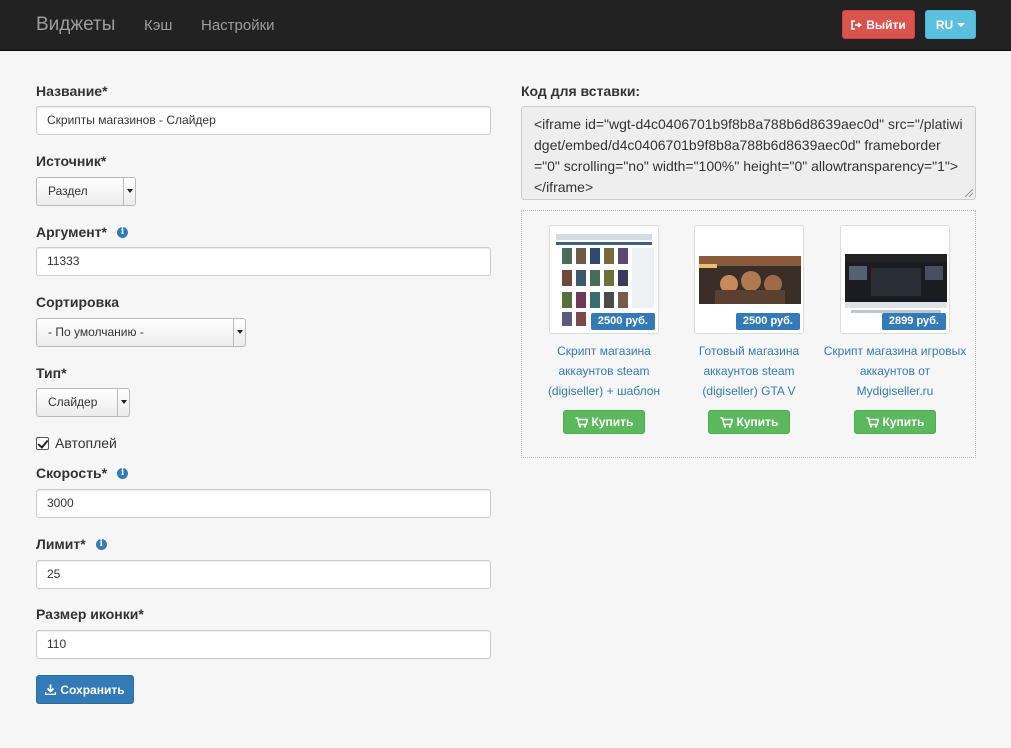 The image size is (1011, 748). I want to click on limit-input: 25, so click(263, 574).